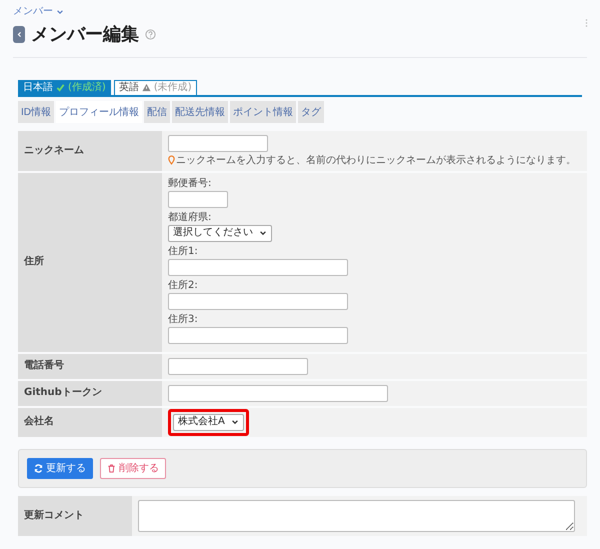  Describe the element at coordinates (75, 516) in the screenshot. I see `row-label: 更新コメント` at that location.